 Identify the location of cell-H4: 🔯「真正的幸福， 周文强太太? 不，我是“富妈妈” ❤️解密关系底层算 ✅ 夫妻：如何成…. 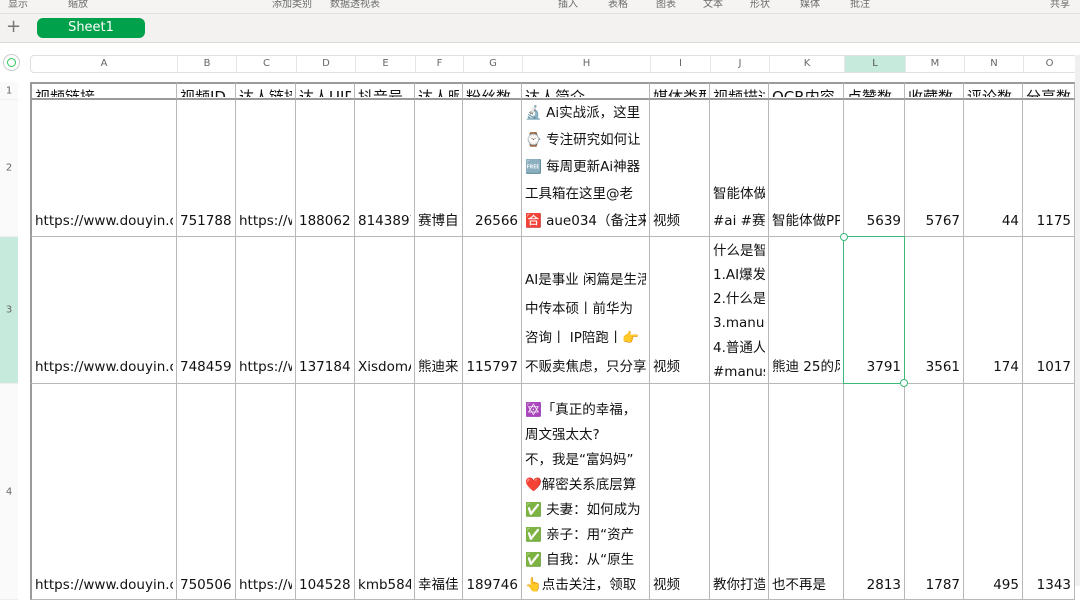
(586, 492).